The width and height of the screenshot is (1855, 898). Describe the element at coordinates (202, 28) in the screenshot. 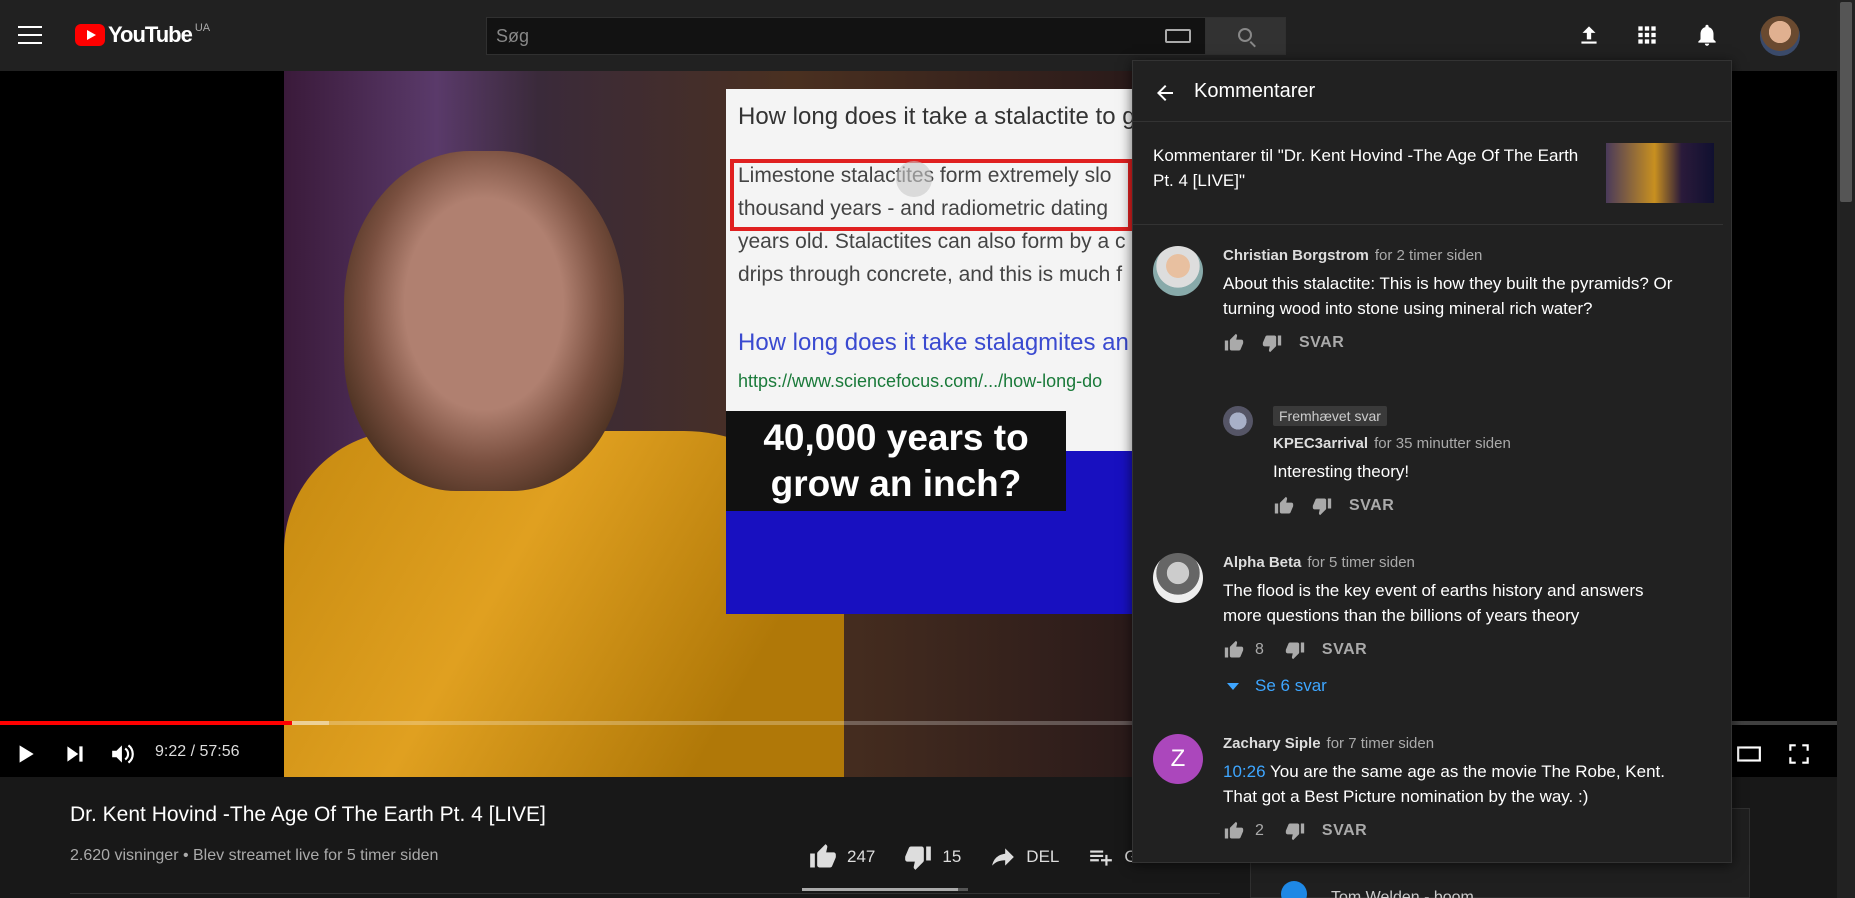

I see `logo-country: UA` at that location.